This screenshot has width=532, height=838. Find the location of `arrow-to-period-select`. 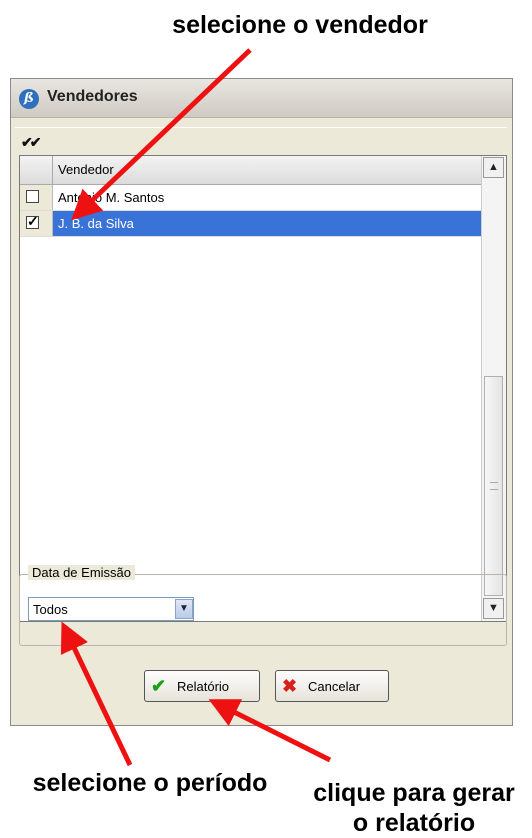

arrow-to-period-select is located at coordinates (96, 694).